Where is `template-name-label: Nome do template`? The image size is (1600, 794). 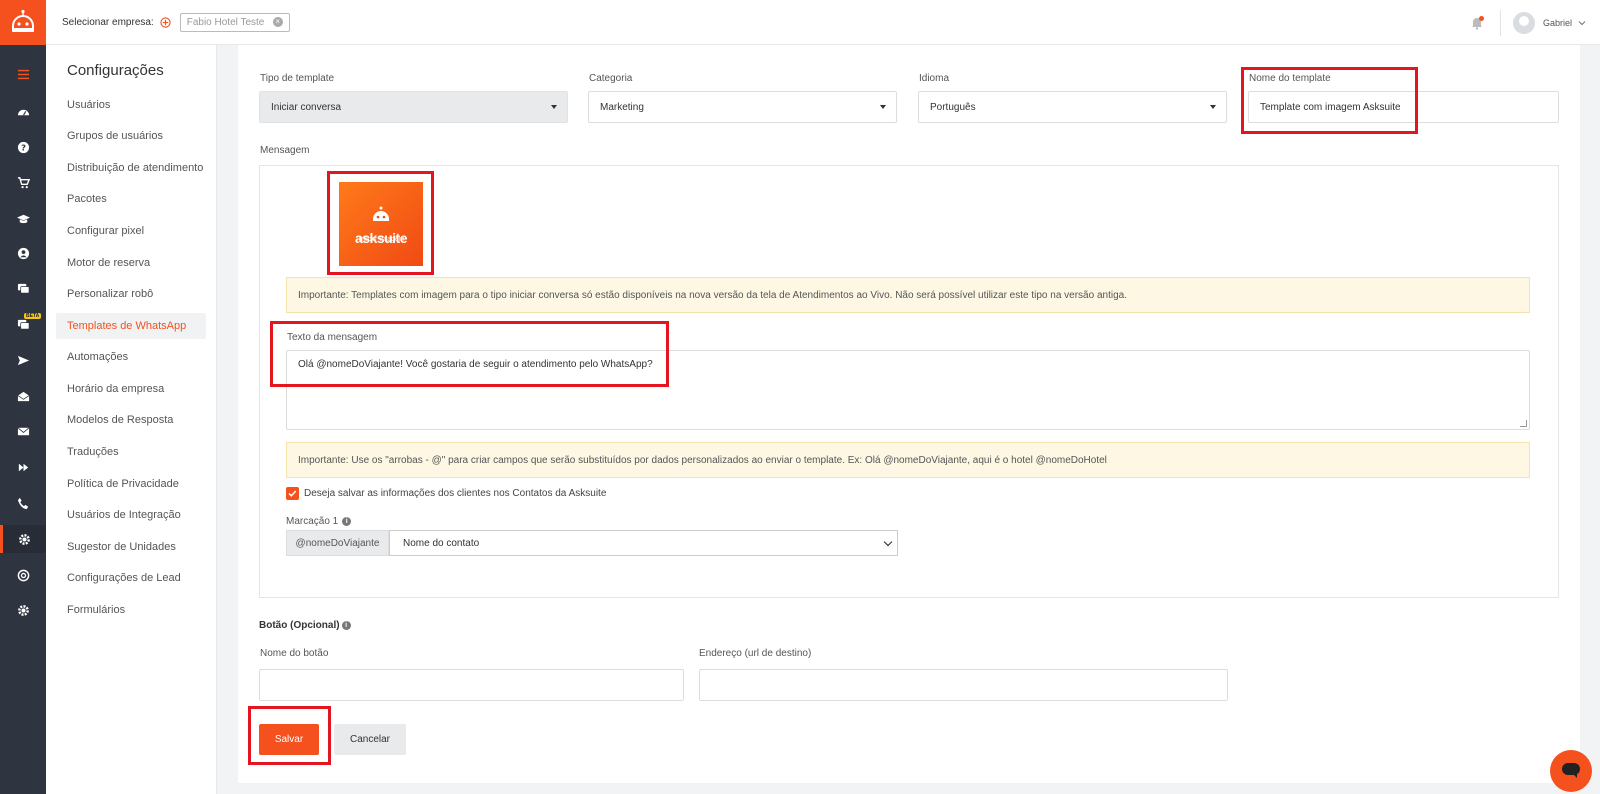 template-name-label: Nome do template is located at coordinates (1290, 78).